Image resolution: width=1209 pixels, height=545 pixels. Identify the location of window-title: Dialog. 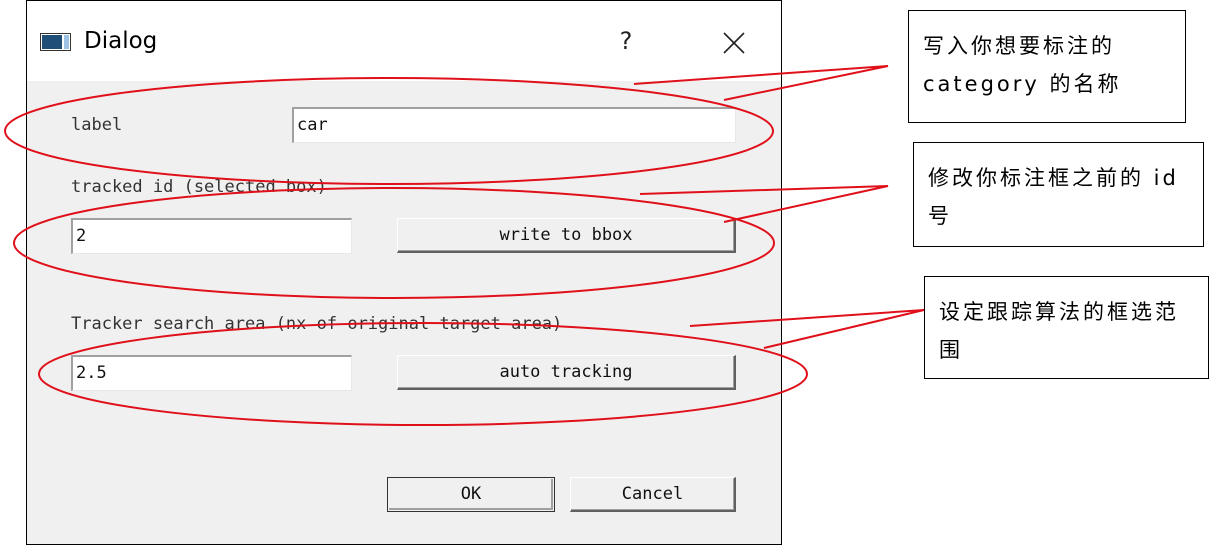
(121, 41).